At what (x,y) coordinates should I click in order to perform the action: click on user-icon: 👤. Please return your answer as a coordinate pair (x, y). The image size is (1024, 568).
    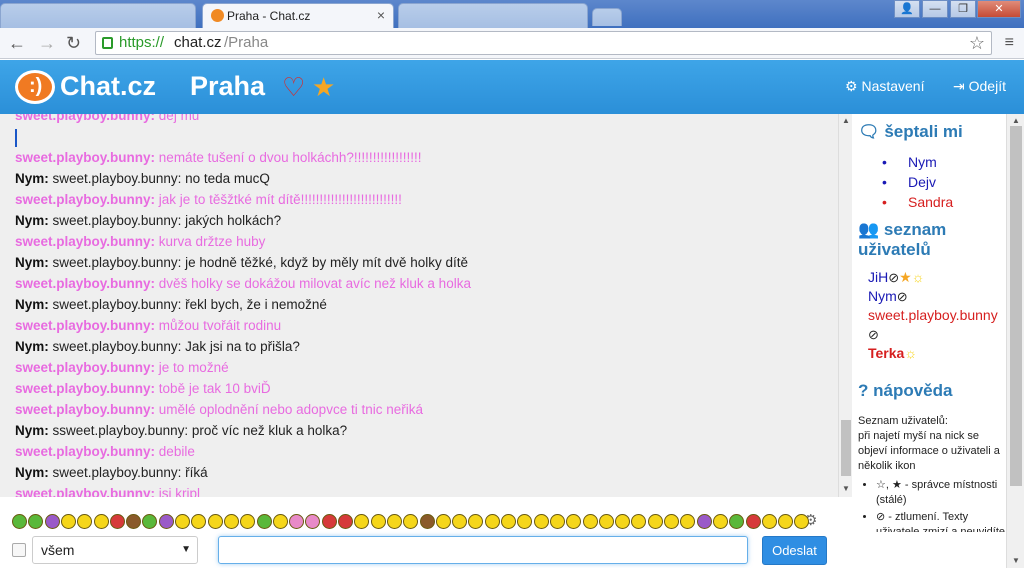
    Looking at the image, I should click on (907, 9).